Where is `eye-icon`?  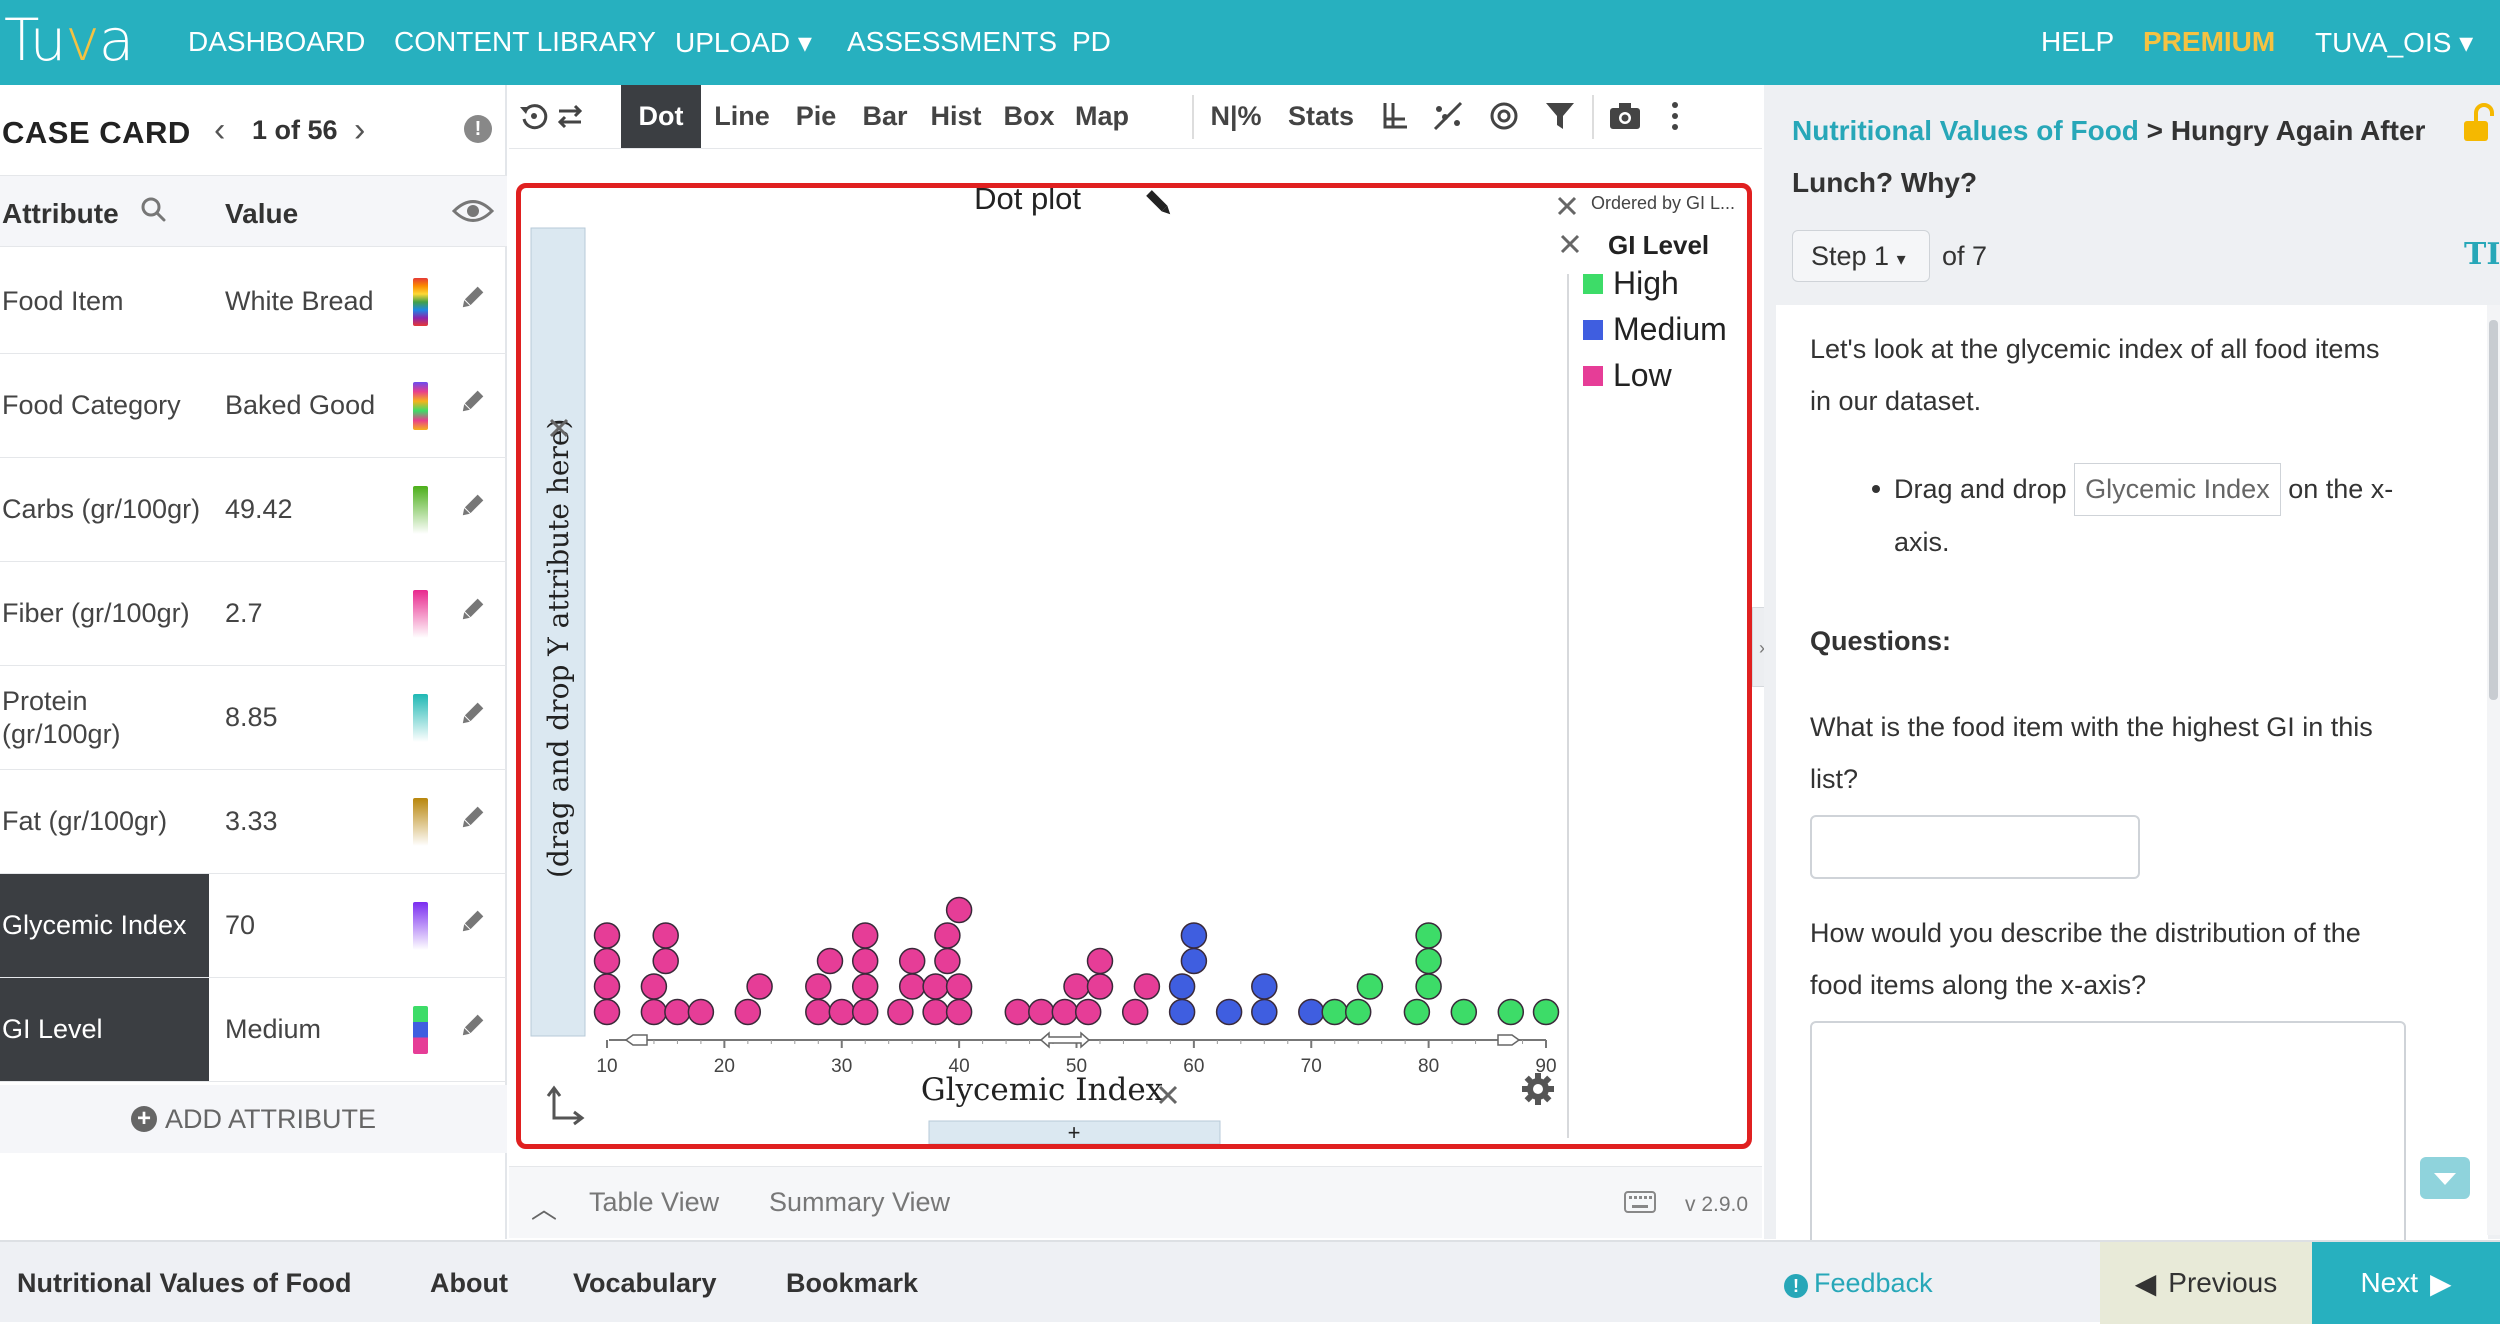
eye-icon is located at coordinates (473, 211).